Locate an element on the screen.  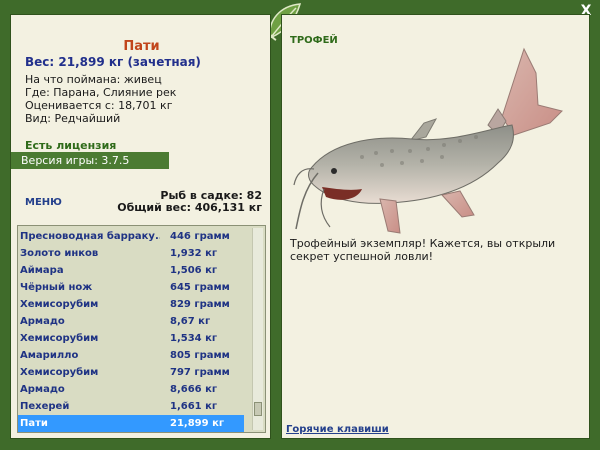
catch-weight: 1,506 кг is located at coordinates (194, 270).